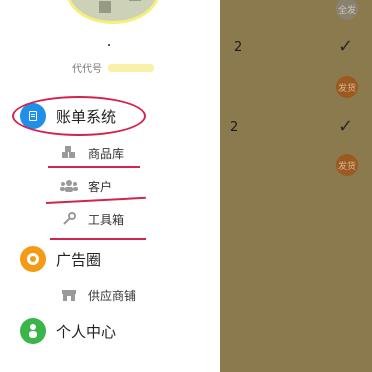  I want to click on user-code-row: 代代号, so click(113, 67).